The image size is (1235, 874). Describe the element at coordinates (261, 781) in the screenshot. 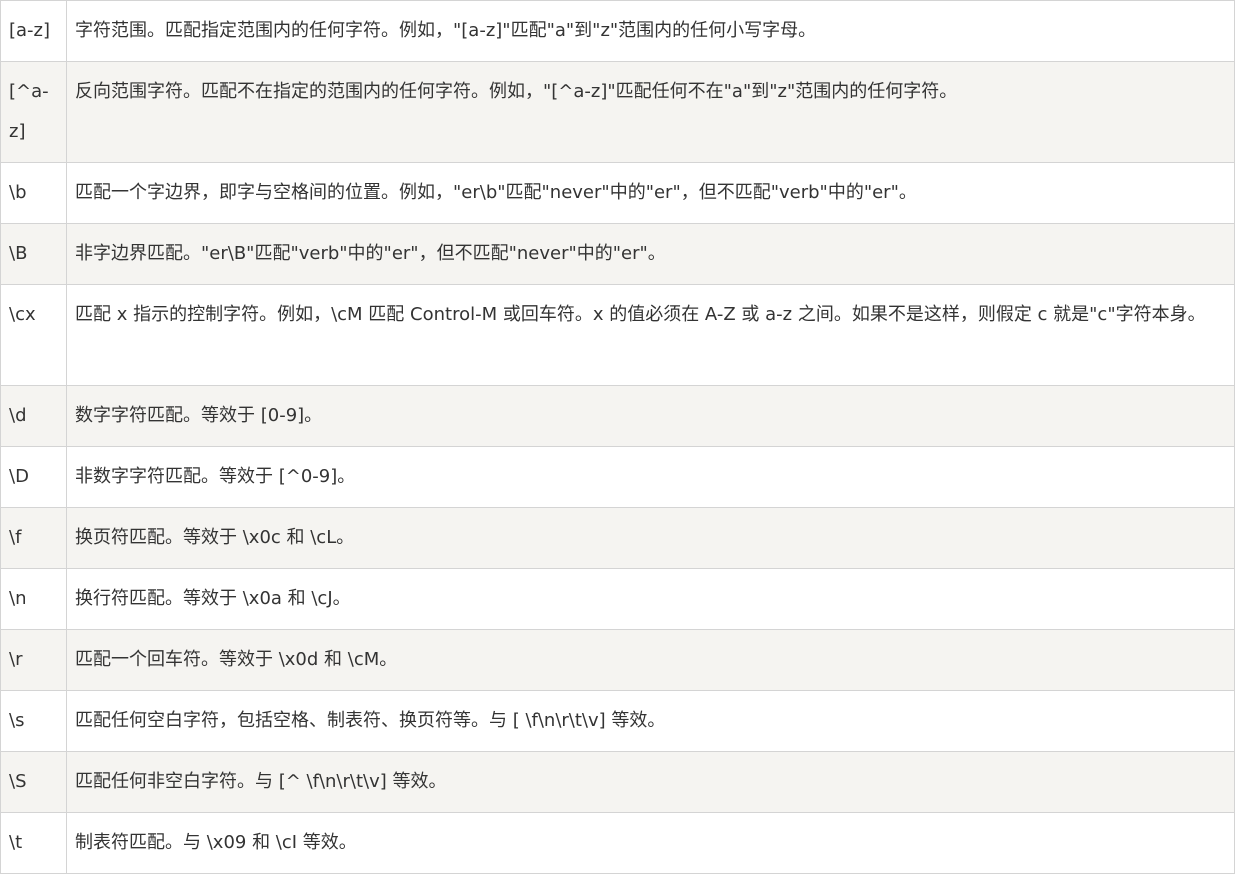

I see `description-text: 匹配任何非空白字符。与 [^ \f\n\r\t\v] 等效。` at that location.